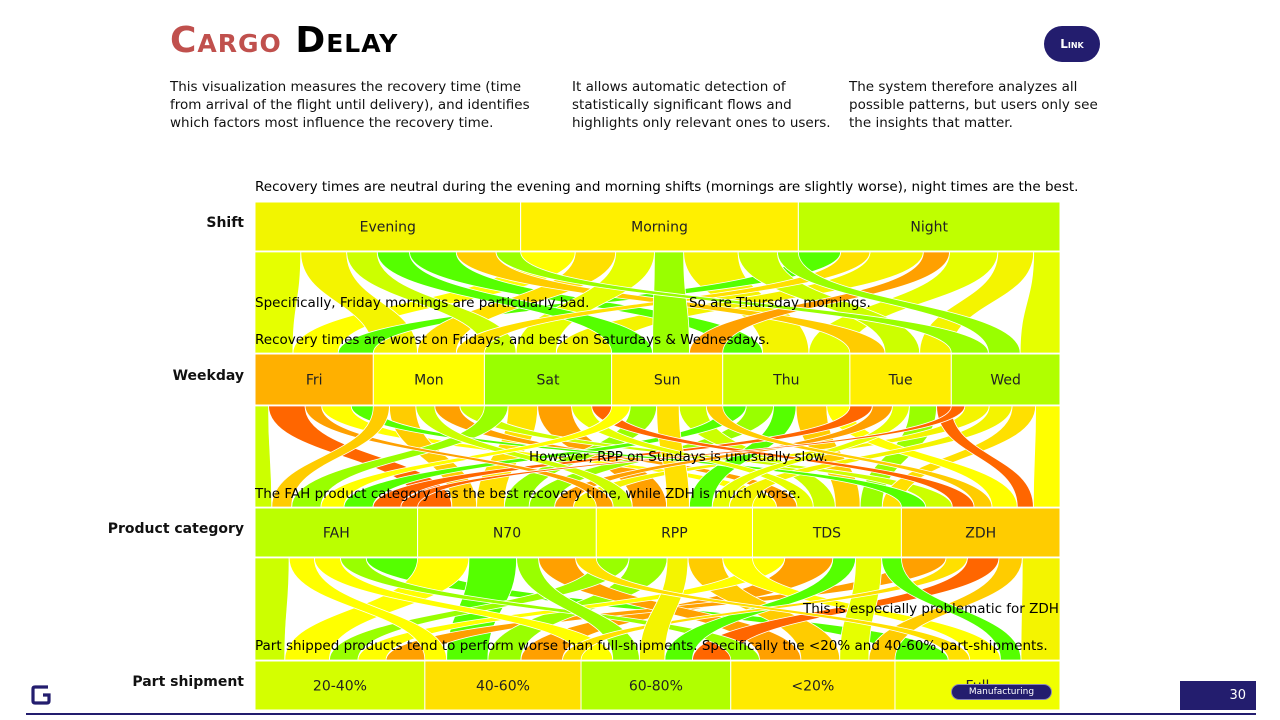  I want to click on category-label: Wed, so click(1005, 381).